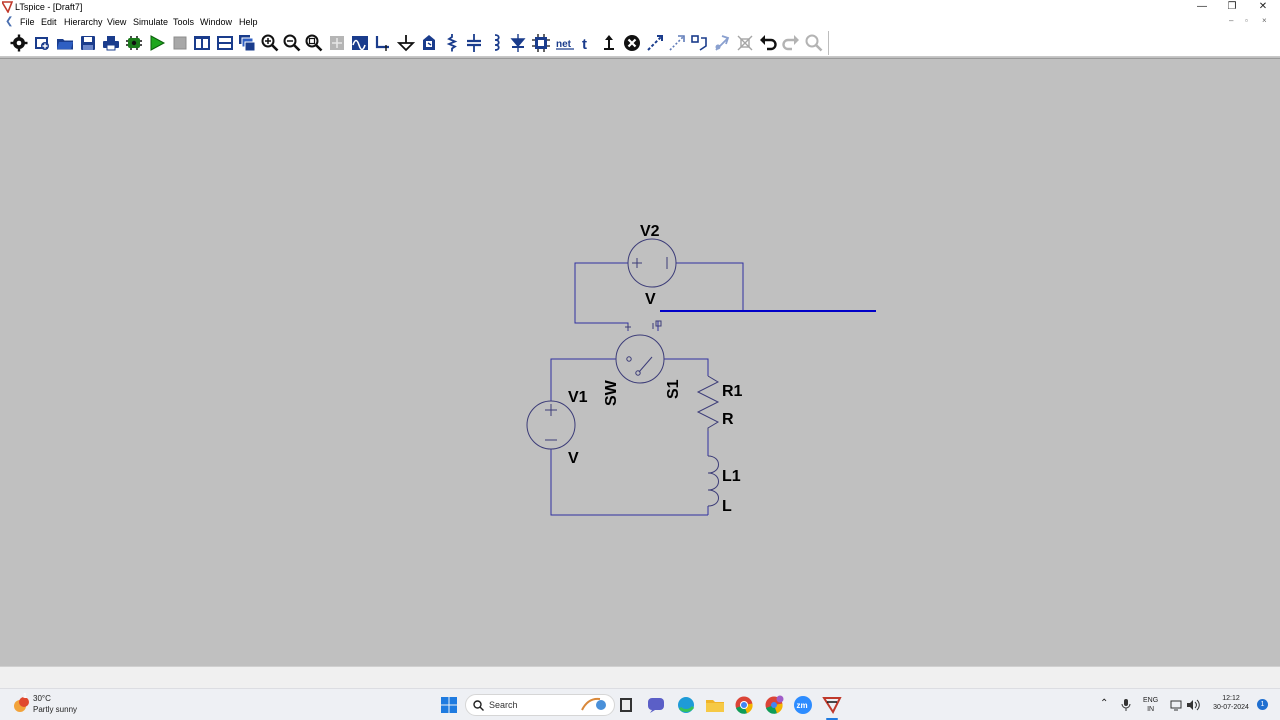 The image size is (1280, 720). I want to click on voltage-controlled-switch-s1, so click(640, 352).